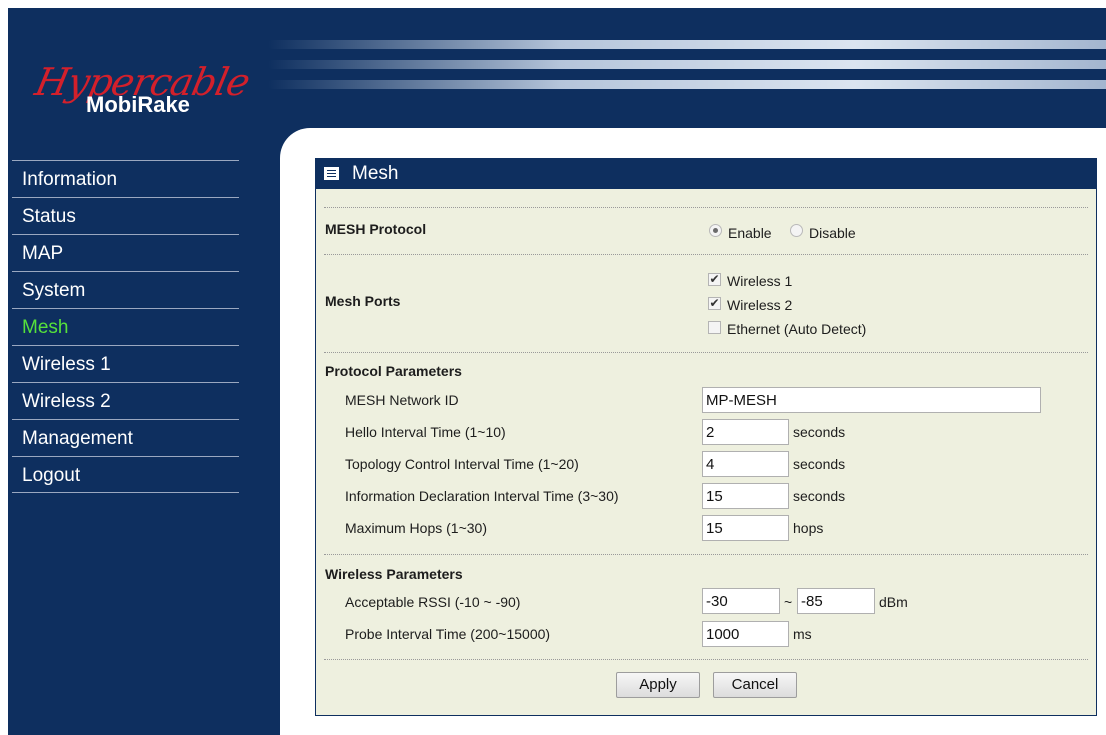 Image resolution: width=1106 pixels, height=735 pixels. I want to click on max-hops-label: Maximum Hops (1~30), so click(416, 528).